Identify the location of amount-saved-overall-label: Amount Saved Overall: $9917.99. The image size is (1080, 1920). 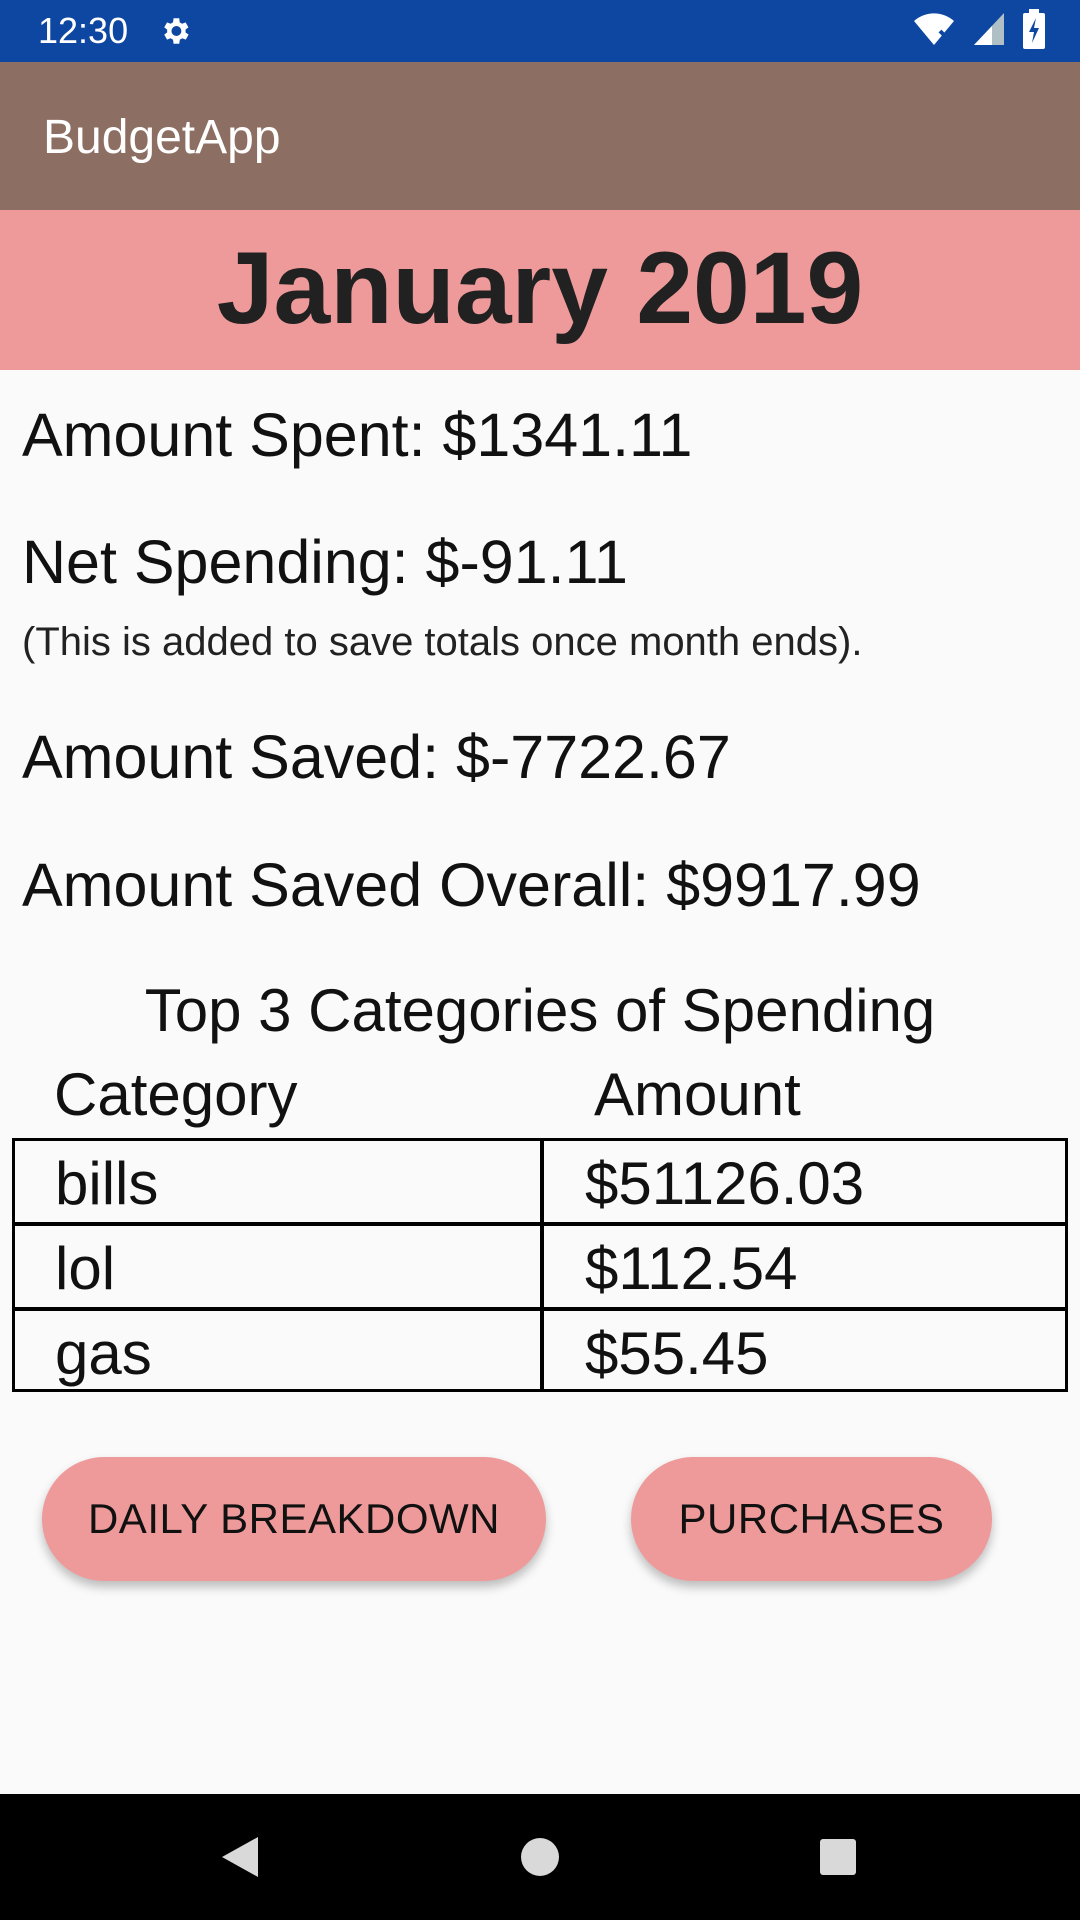
(471, 885).